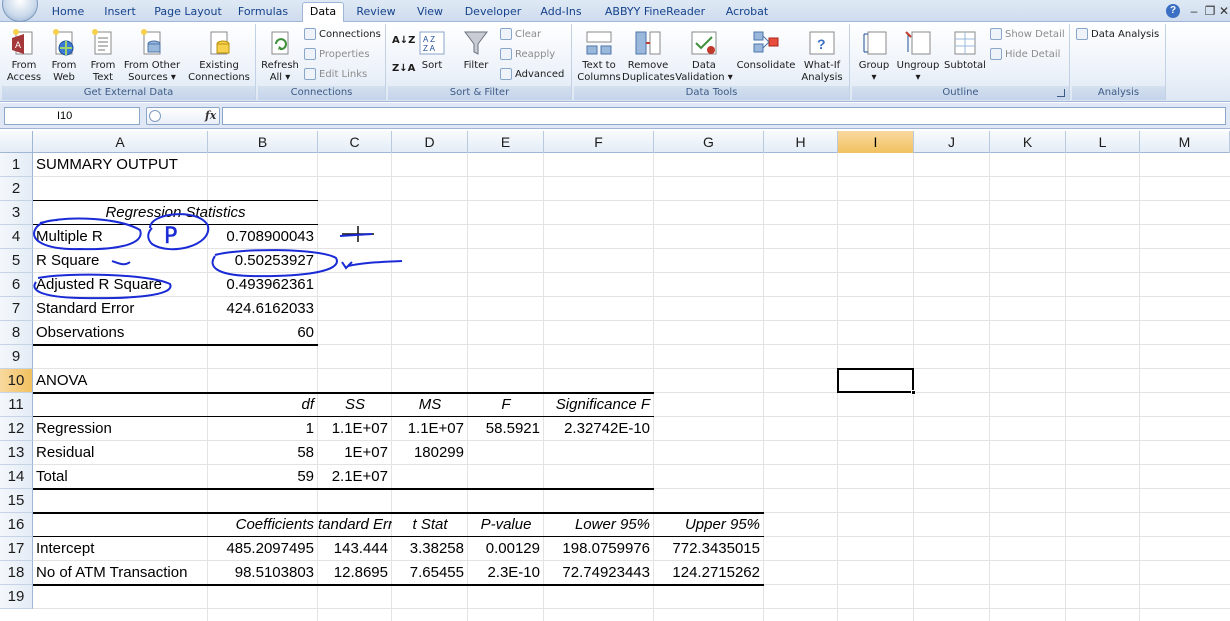 The width and height of the screenshot is (1230, 621). Describe the element at coordinates (430, 12) in the screenshot. I see `tab-view: View` at that location.